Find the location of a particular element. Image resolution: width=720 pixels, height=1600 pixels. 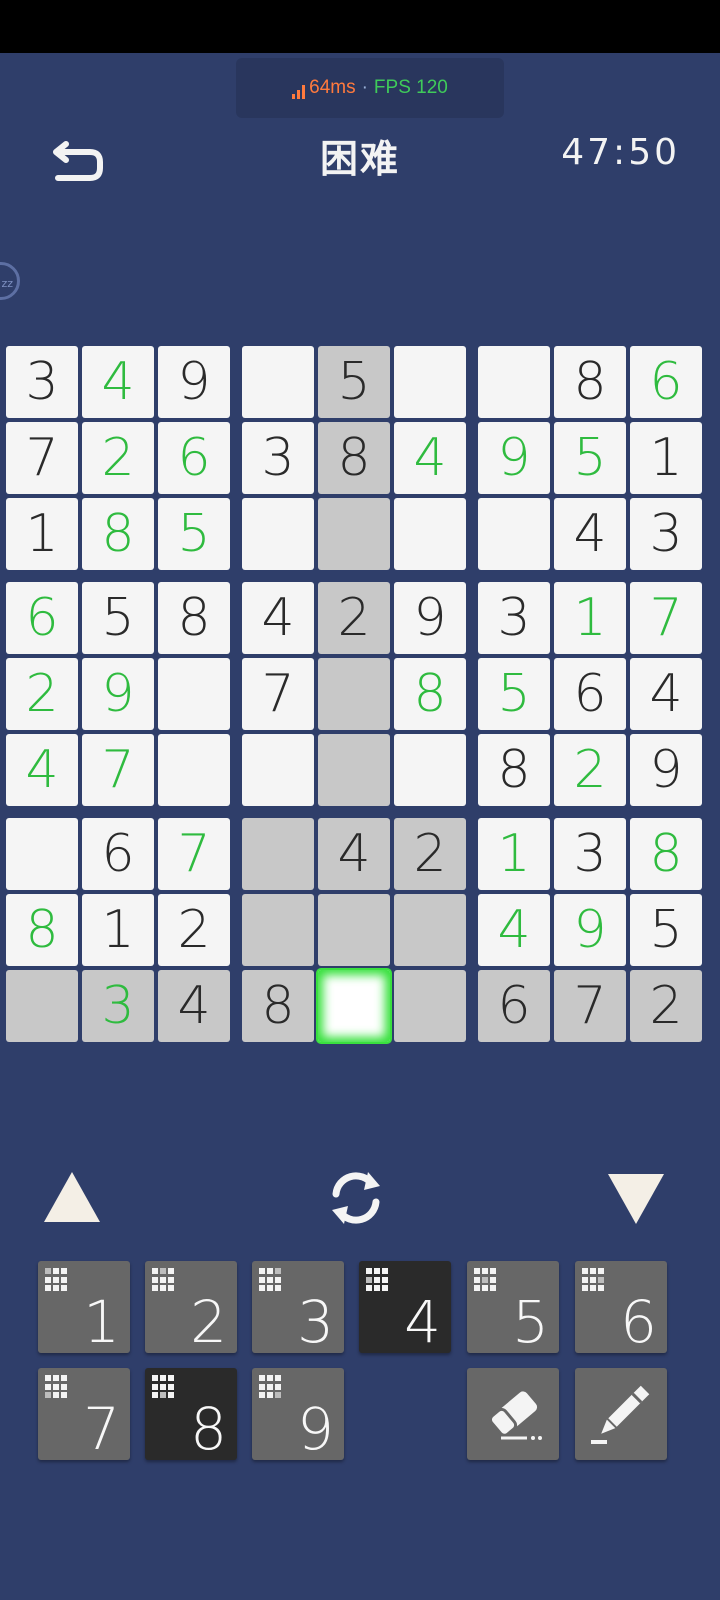

fps-value: FPS 120 is located at coordinates (410, 87).